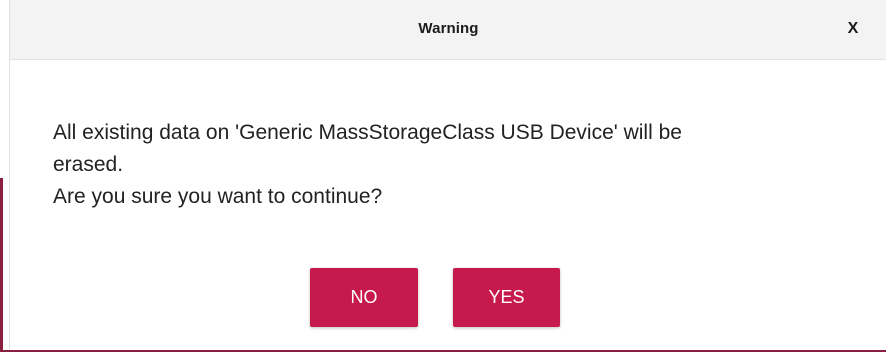 Image resolution: width=886 pixels, height=359 pixels. Describe the element at coordinates (218, 196) in the screenshot. I see `message-line: Are you sure you want to continue?` at that location.